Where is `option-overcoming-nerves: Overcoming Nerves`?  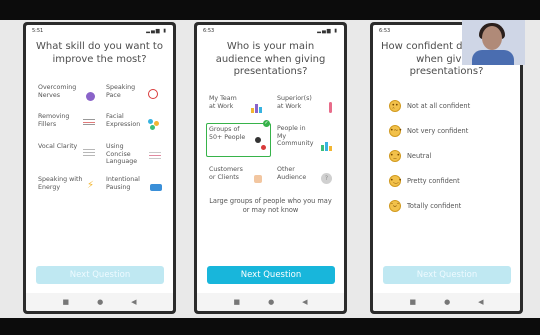
option-overcoming-nerves: Overcoming Nerves is located at coordinates (60, 91).